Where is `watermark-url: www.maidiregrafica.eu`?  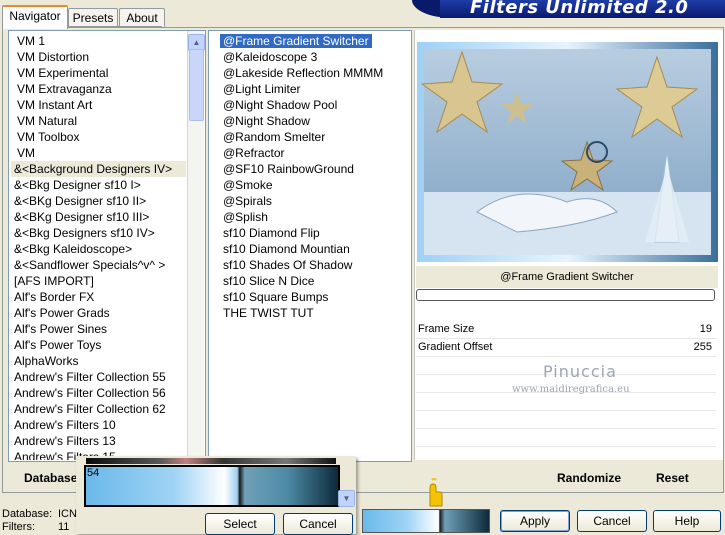 watermark-url: www.maidiregrafica.eu is located at coordinates (571, 389).